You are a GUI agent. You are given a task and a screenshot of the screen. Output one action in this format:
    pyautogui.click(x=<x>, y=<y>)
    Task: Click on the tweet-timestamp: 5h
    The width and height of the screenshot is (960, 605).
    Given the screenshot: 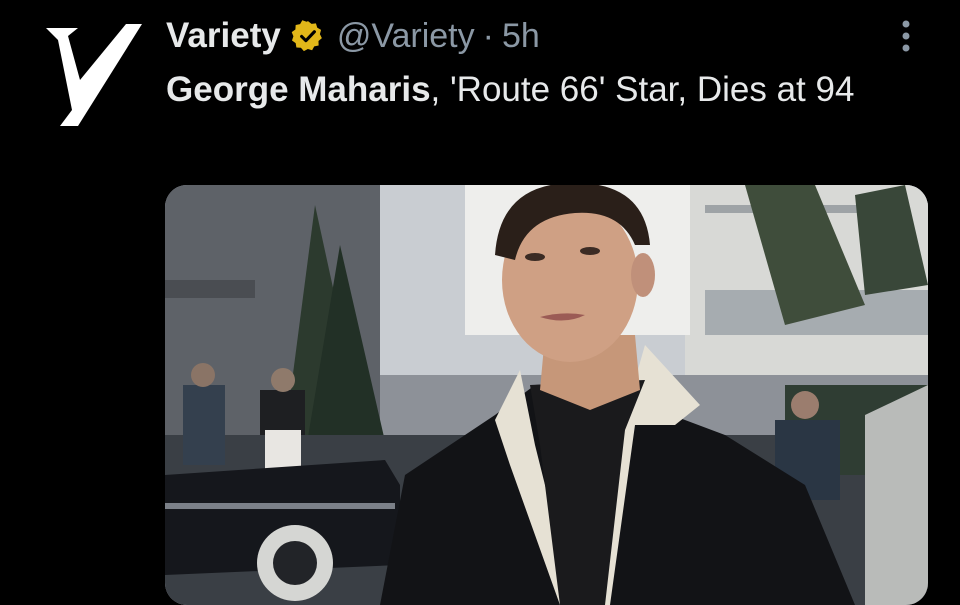 What is the action you would take?
    pyautogui.click(x=521, y=36)
    